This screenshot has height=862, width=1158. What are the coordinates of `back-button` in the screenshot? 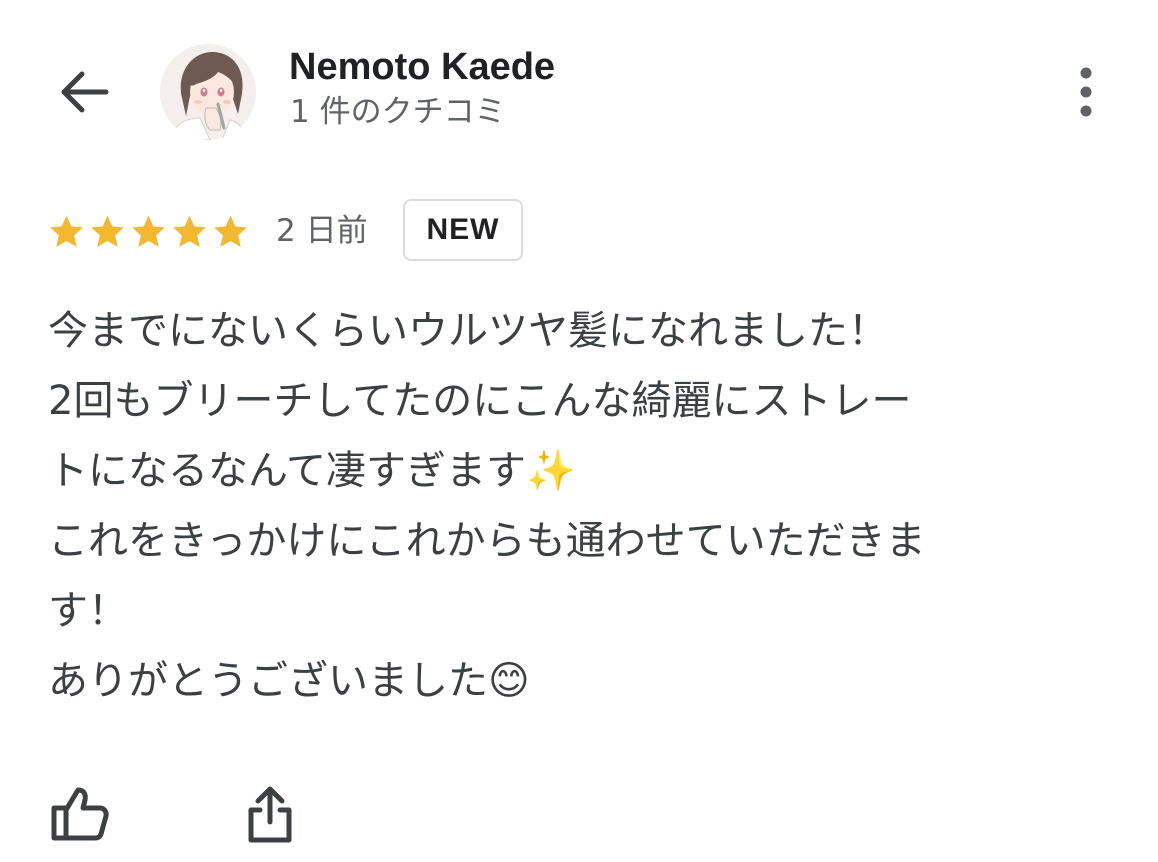 It's located at (84, 92).